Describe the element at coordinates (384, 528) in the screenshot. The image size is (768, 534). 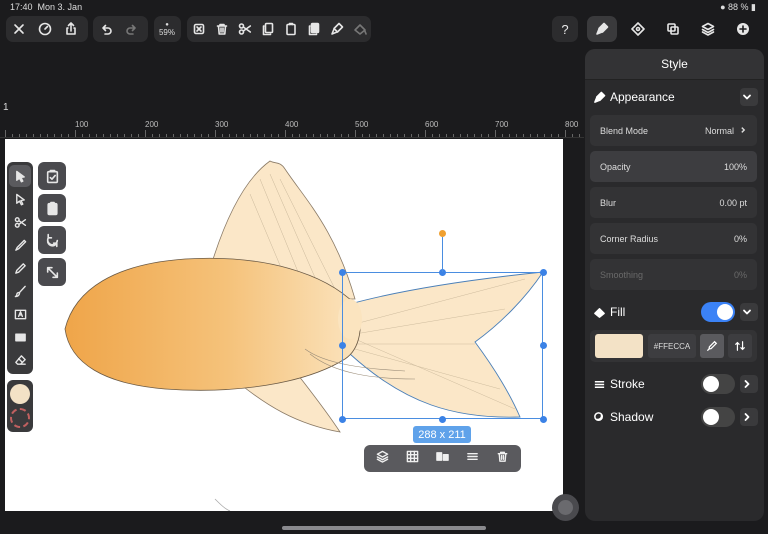
I see `home-indicator` at that location.